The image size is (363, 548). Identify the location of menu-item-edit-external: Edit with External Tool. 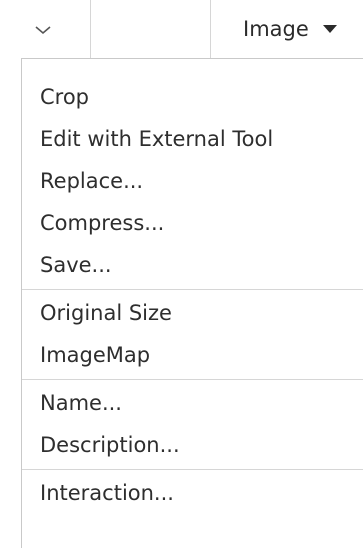
(156, 139).